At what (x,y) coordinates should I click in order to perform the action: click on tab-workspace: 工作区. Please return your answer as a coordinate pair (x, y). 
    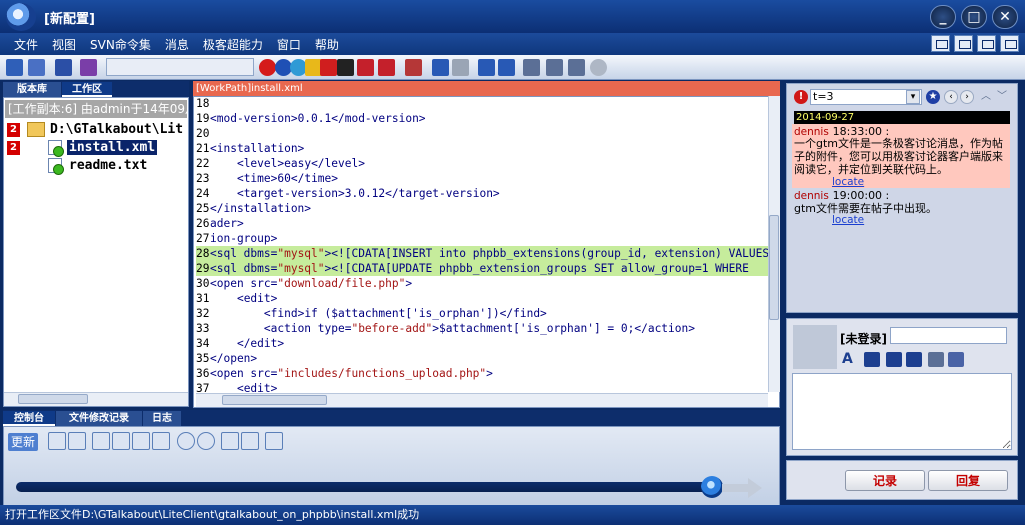
    Looking at the image, I should click on (87, 89).